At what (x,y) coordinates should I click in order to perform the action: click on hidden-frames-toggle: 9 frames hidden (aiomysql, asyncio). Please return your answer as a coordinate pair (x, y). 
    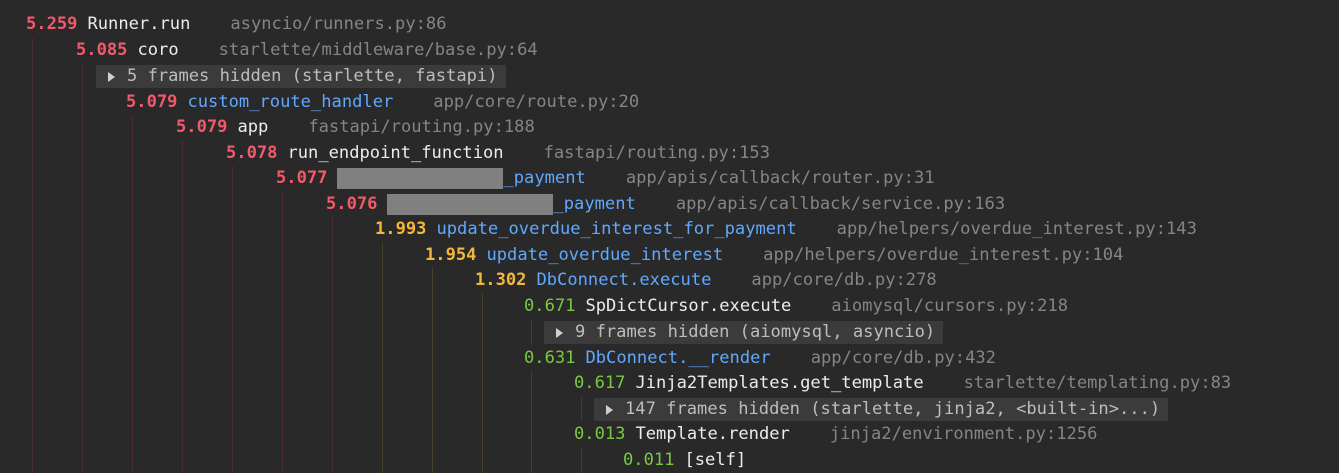
    Looking at the image, I should click on (744, 333).